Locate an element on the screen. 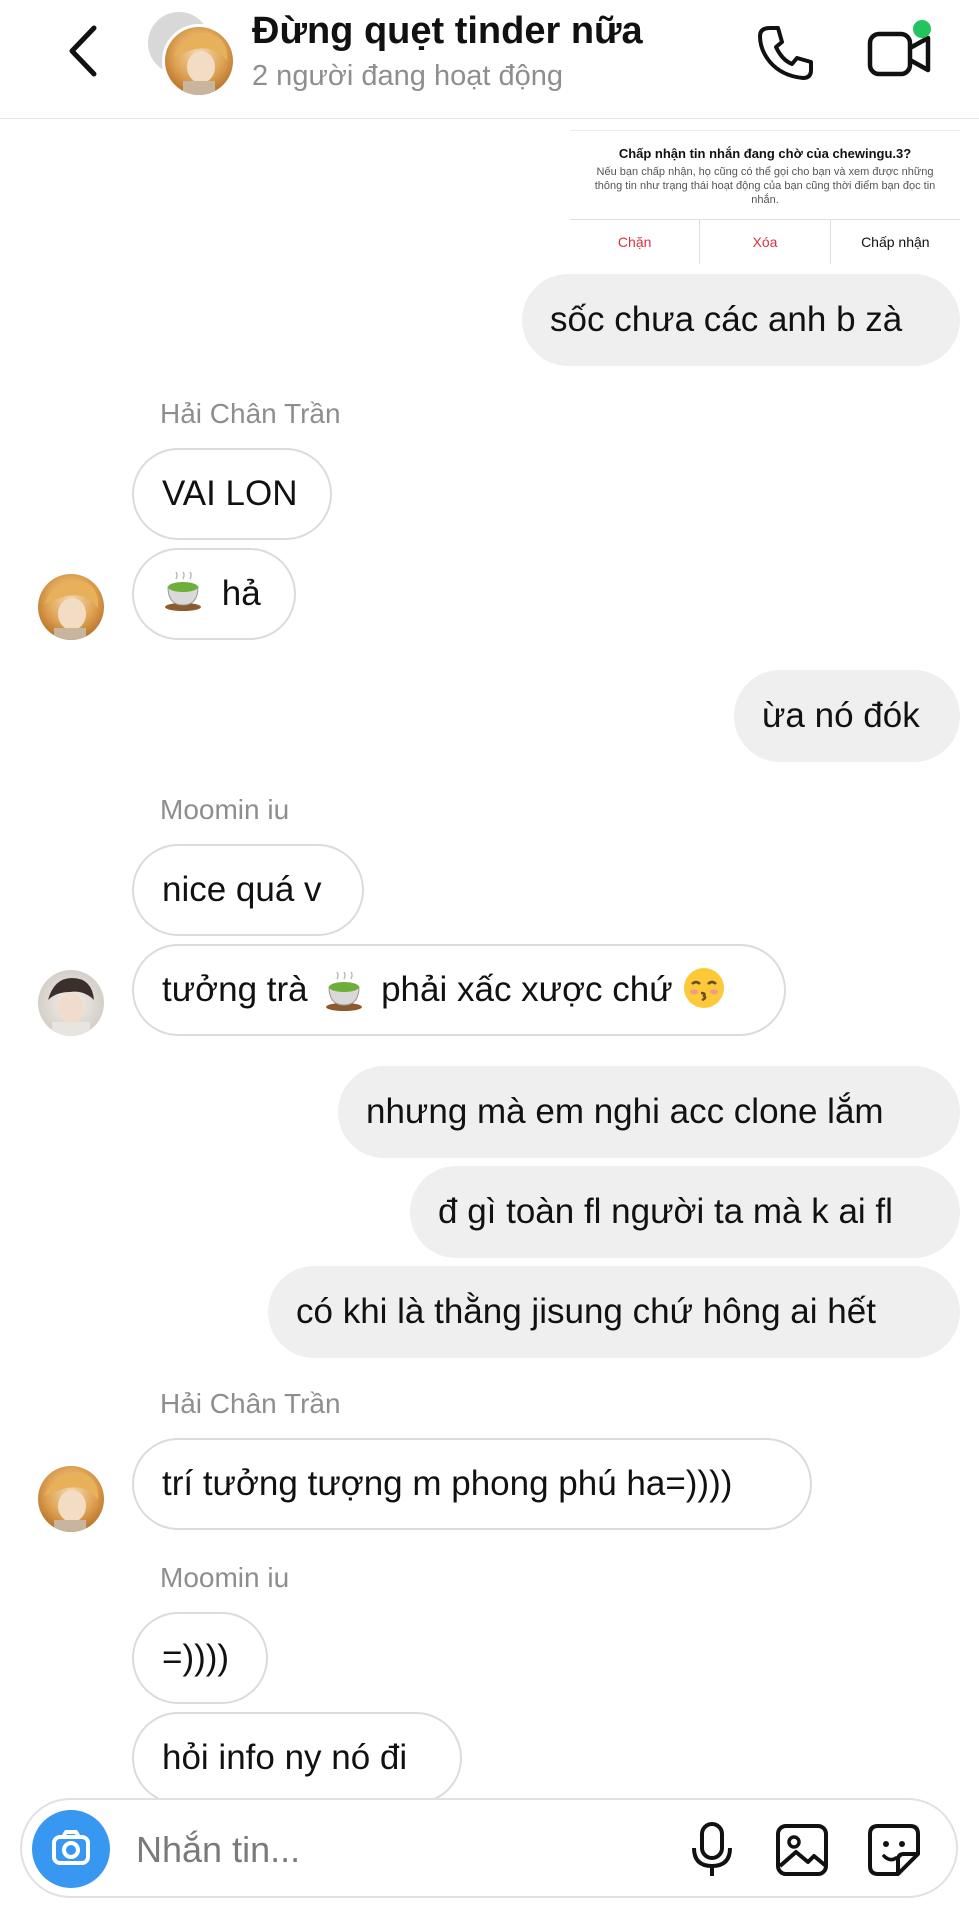 This screenshot has height=1920, width=979. camera-icon is located at coordinates (71, 1847).